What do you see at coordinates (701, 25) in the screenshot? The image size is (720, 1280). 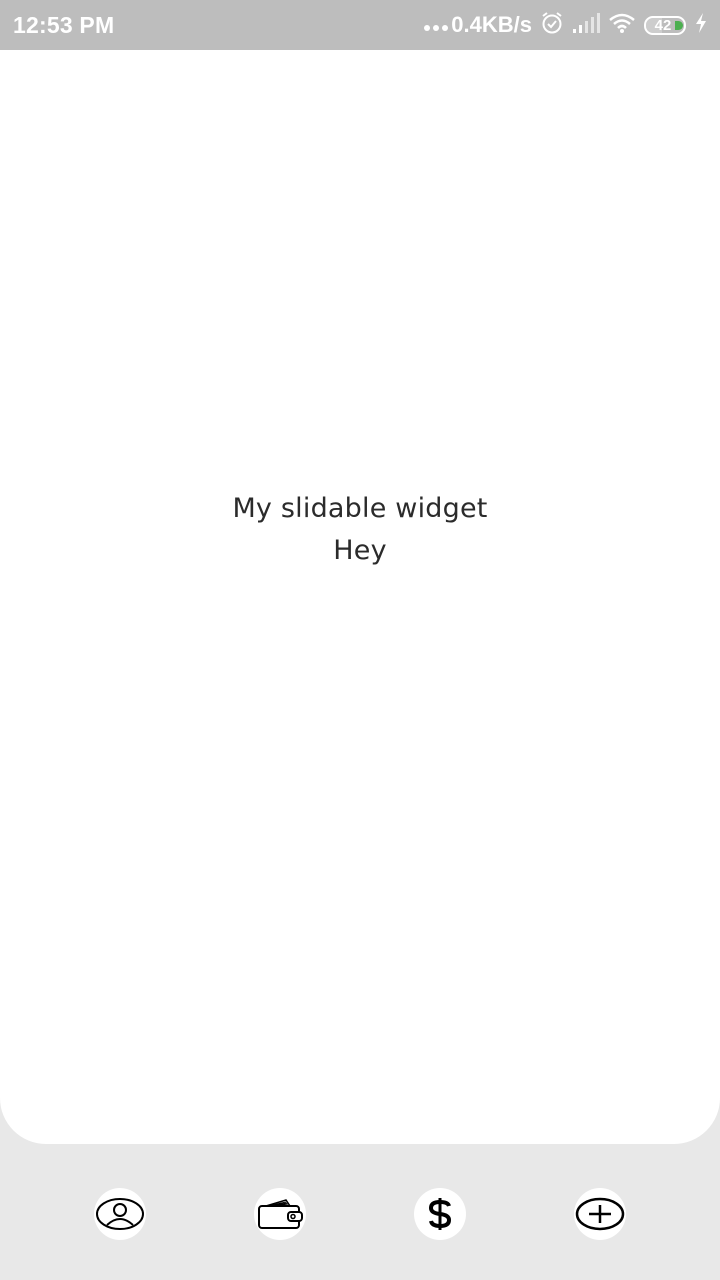 I see `charging-icon` at bounding box center [701, 25].